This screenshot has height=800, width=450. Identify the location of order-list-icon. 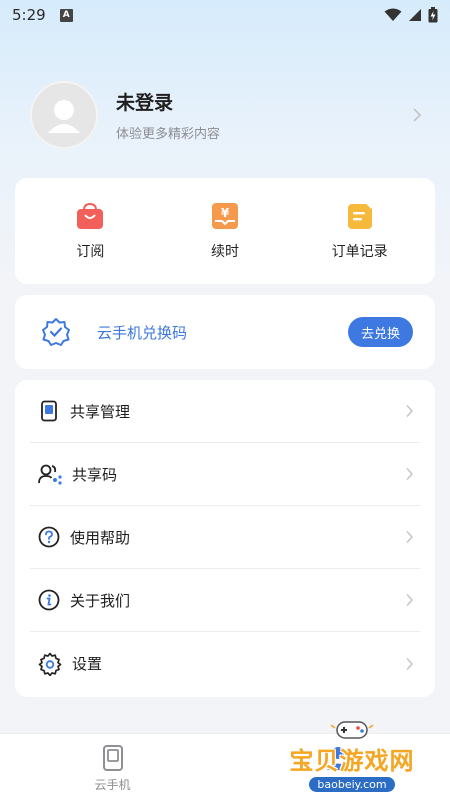
(360, 215).